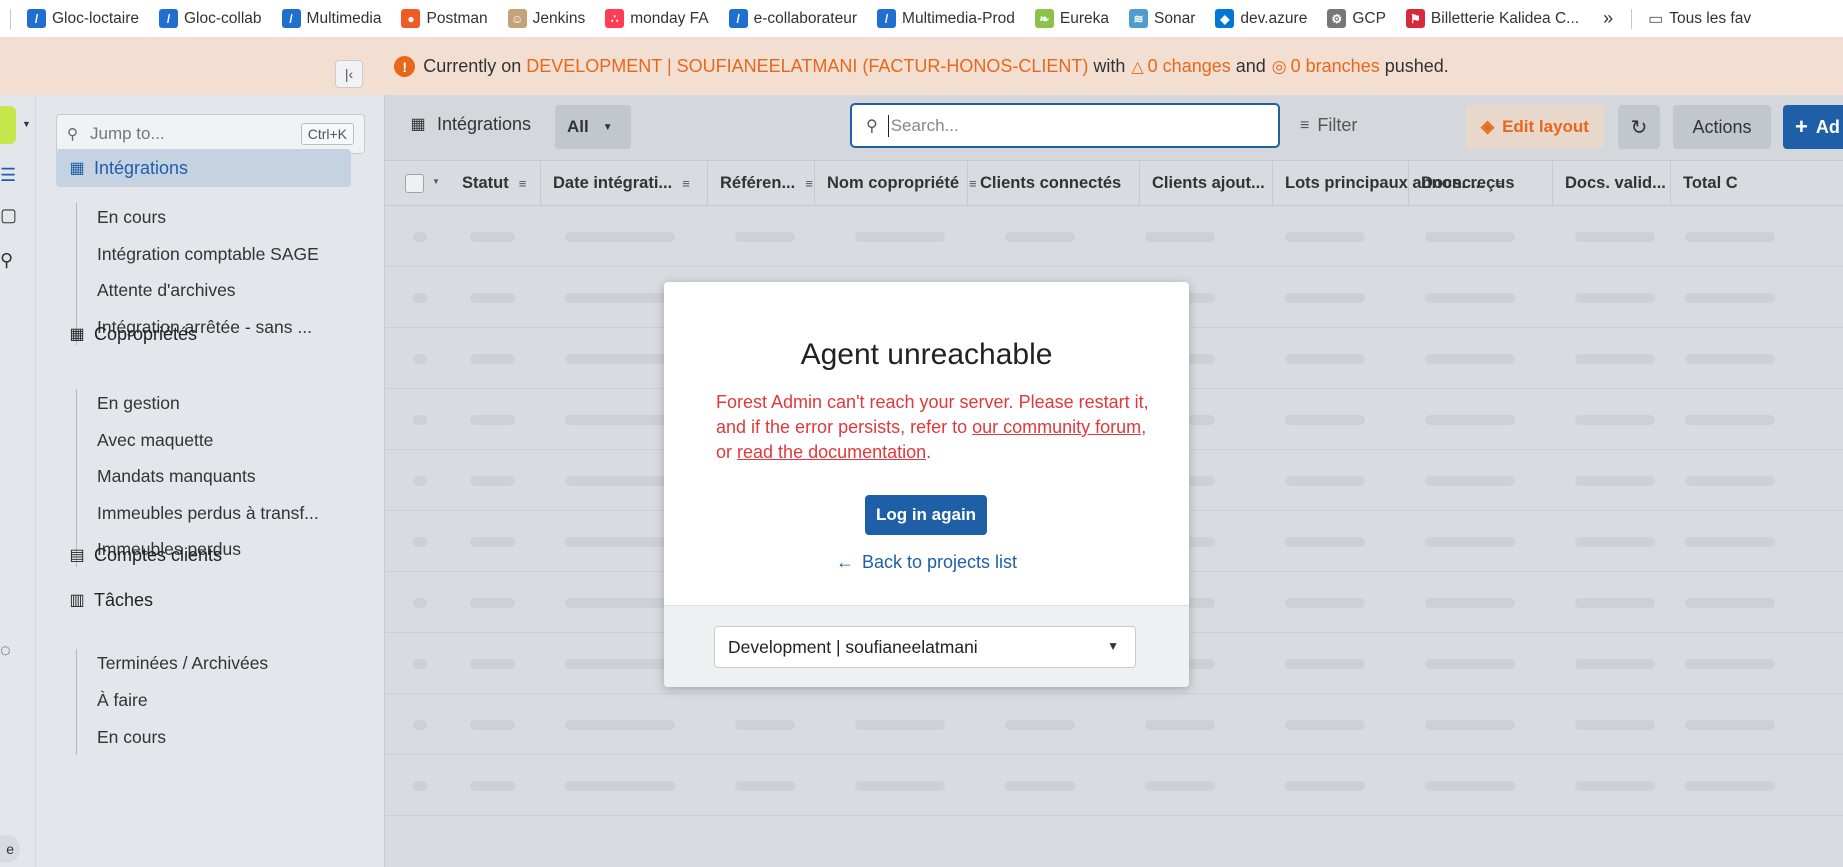 The width and height of the screenshot is (1843, 867). I want to click on column-header-label: Nom copropriété, so click(893, 182).